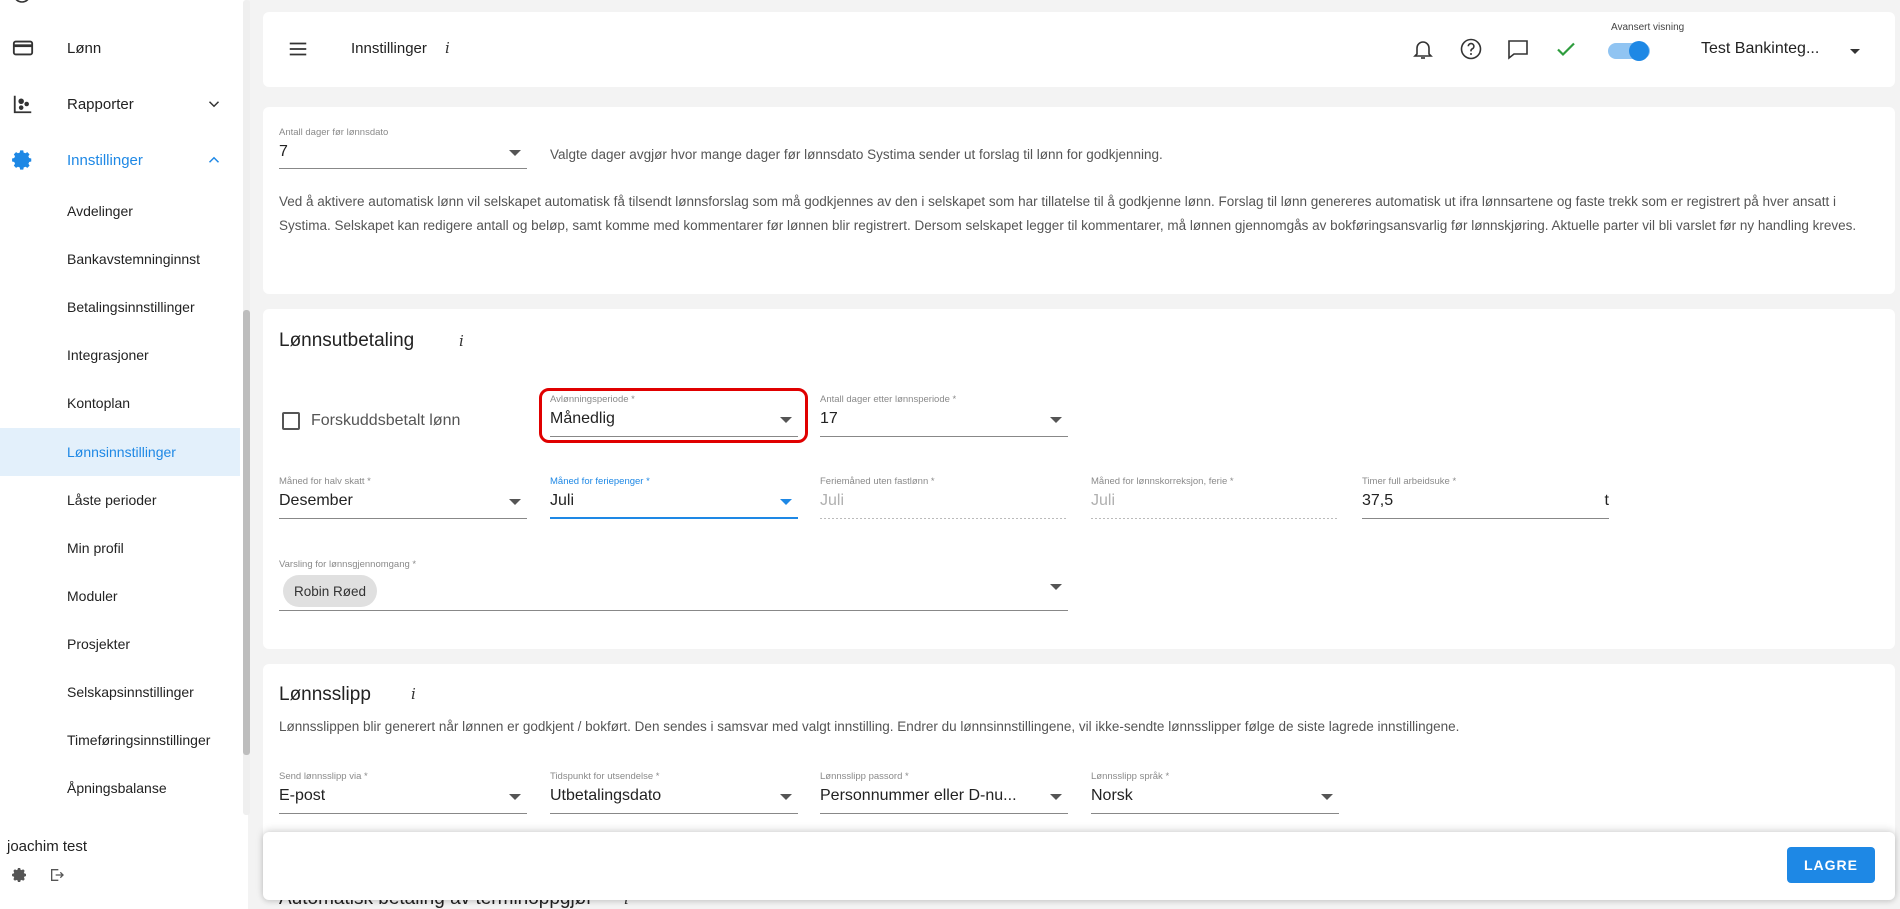 The width and height of the screenshot is (1900, 909). I want to click on holiday-pay-month-select: Måned for feriepenger * Juli, so click(674, 497).